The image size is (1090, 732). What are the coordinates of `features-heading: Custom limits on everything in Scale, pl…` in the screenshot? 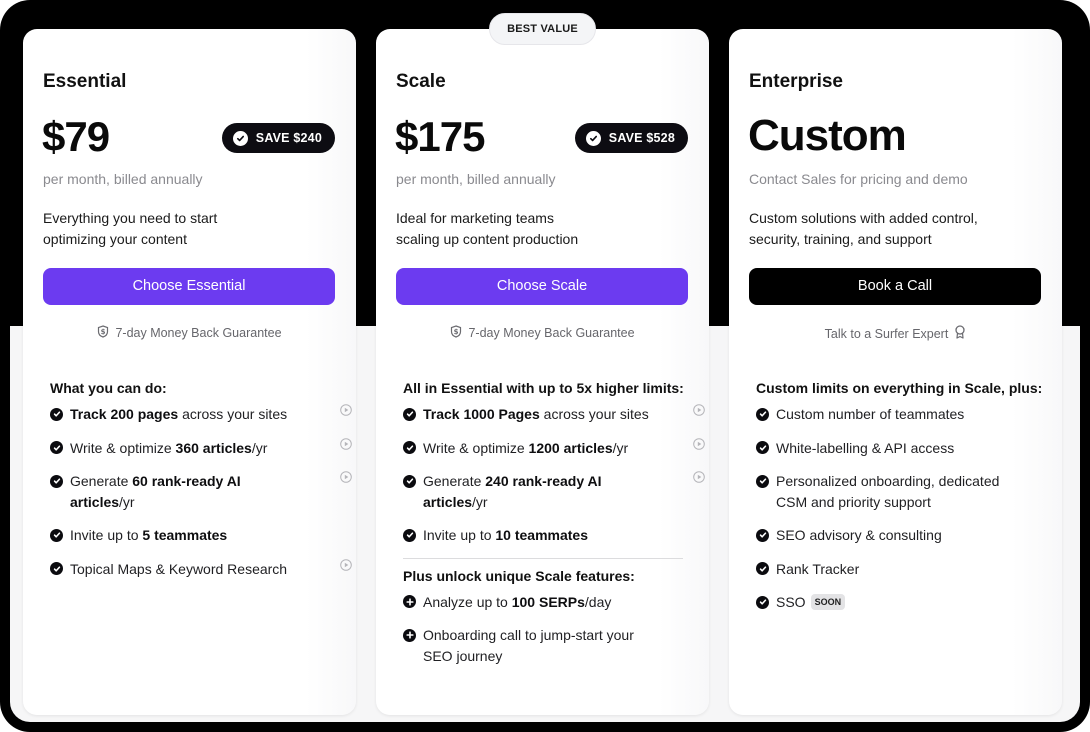 It's located at (899, 388).